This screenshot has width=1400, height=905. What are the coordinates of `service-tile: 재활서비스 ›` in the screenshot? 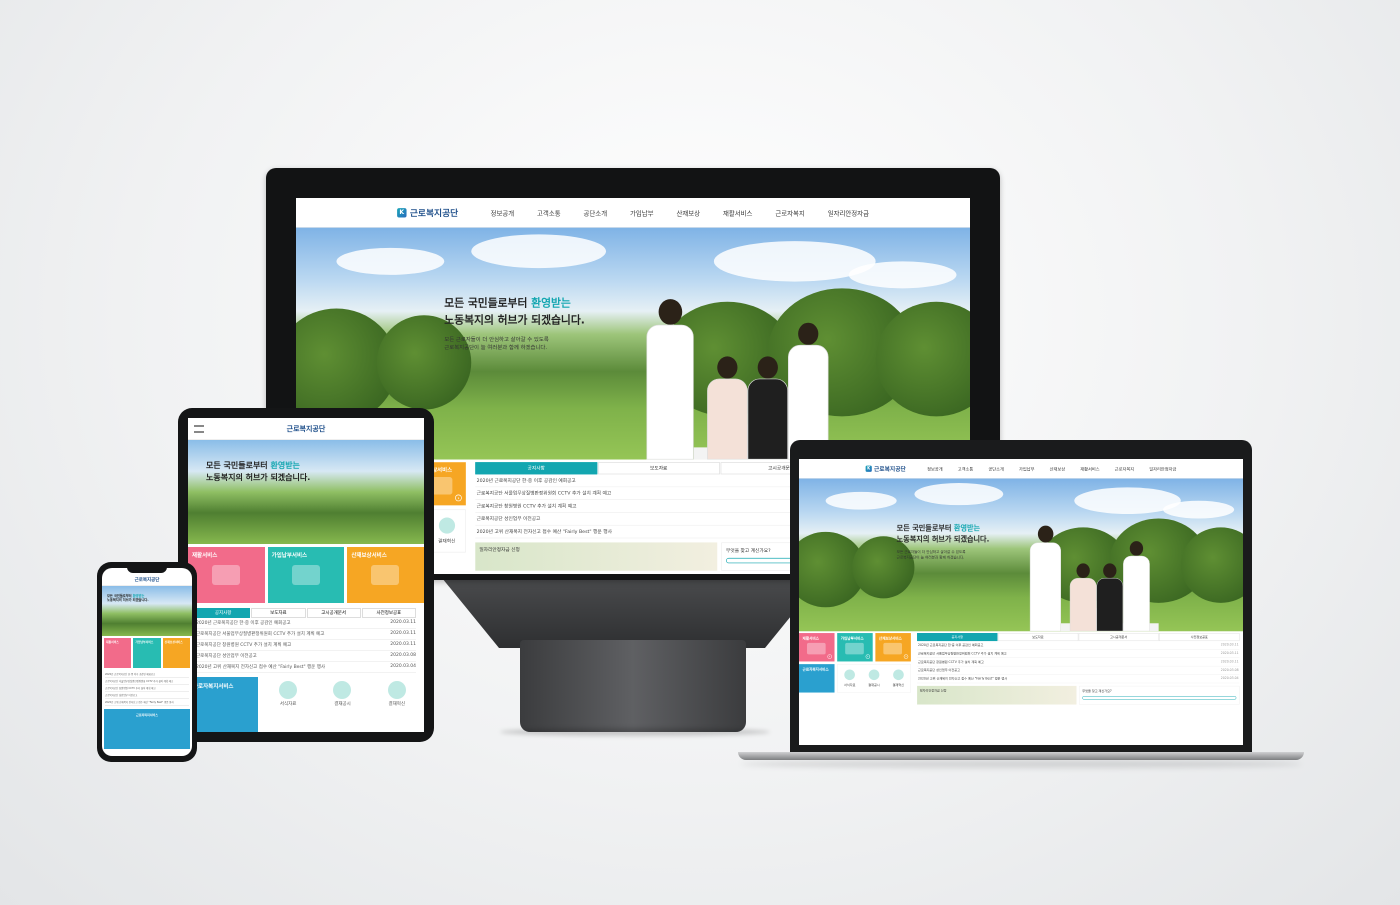 It's located at (817, 647).